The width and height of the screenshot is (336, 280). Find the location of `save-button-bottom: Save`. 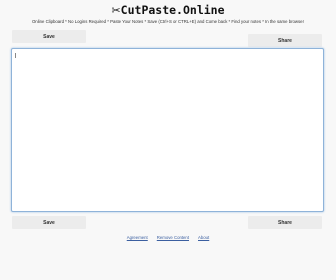

save-button-bottom: Save is located at coordinates (49, 222).